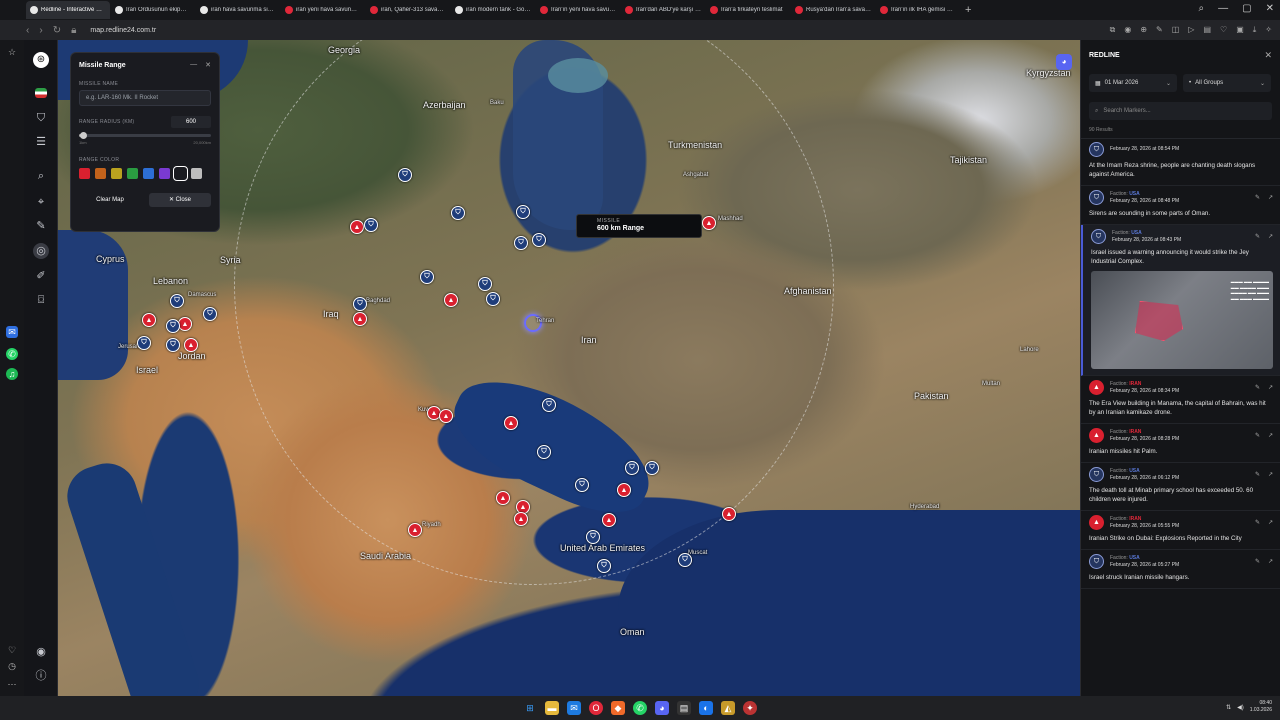 The width and height of the screenshot is (1280, 720). I want to click on date-filter: ▦ 01 Mar 2026 ⌄, so click(1133, 83).